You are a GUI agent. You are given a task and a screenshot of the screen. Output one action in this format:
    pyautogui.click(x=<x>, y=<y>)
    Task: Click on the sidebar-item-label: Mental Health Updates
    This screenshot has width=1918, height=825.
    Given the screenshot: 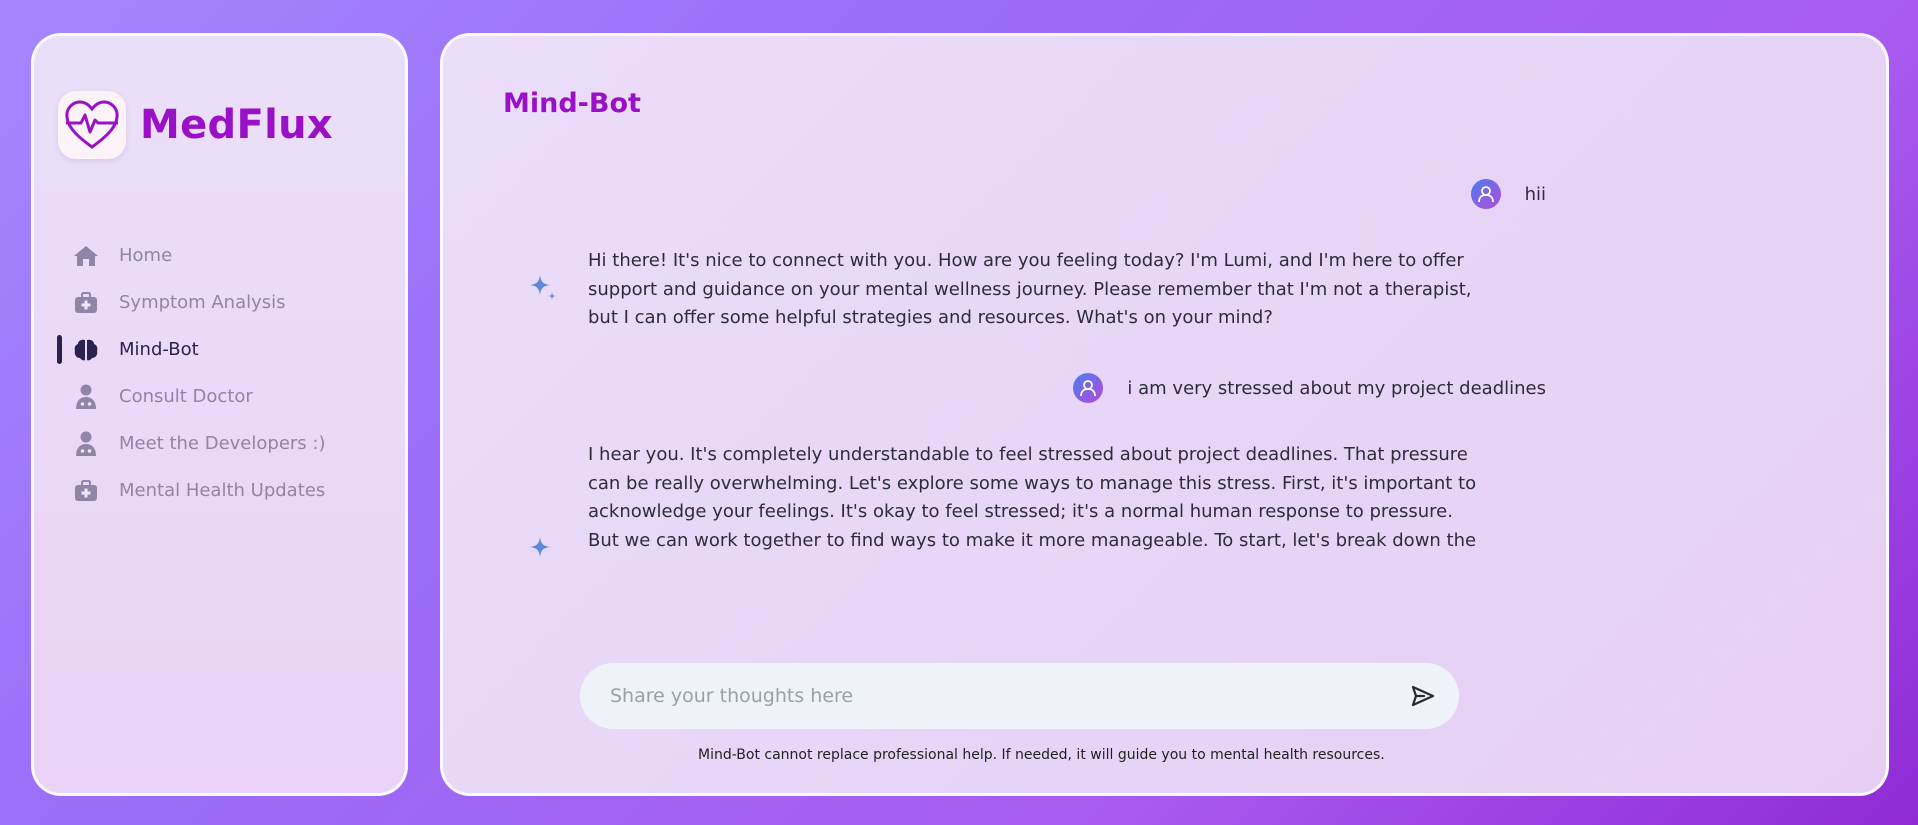 What is the action you would take?
    pyautogui.click(x=222, y=490)
    